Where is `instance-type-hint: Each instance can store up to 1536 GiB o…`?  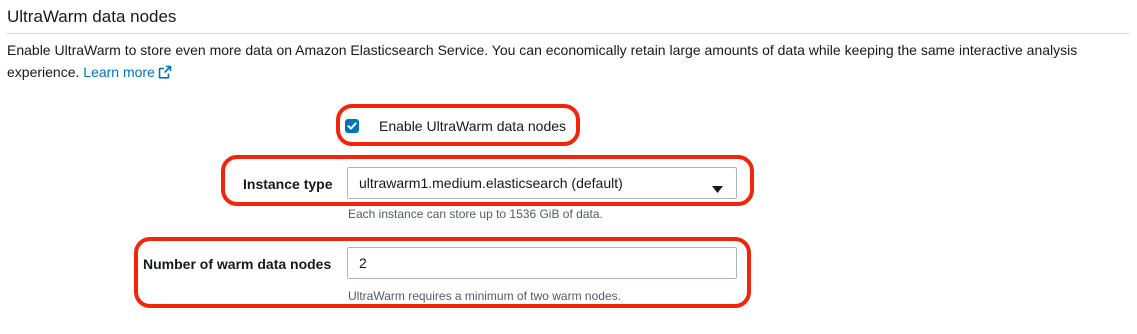
instance-type-hint: Each instance can store up to 1536 GiB o… is located at coordinates (475, 214).